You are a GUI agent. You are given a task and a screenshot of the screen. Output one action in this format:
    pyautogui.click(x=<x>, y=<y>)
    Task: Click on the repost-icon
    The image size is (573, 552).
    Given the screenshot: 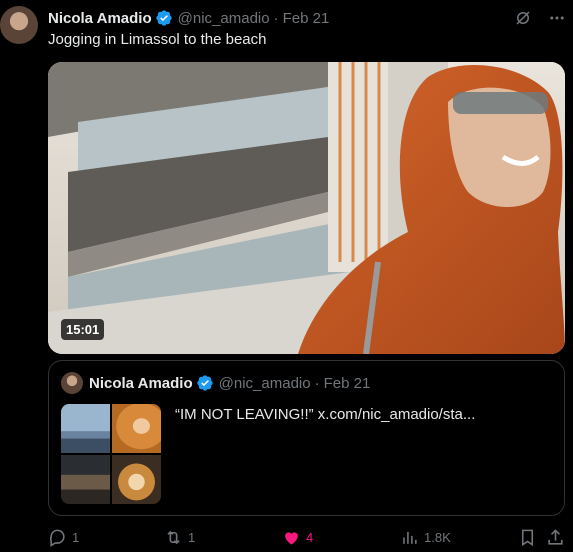 What is the action you would take?
    pyautogui.click(x=173, y=537)
    